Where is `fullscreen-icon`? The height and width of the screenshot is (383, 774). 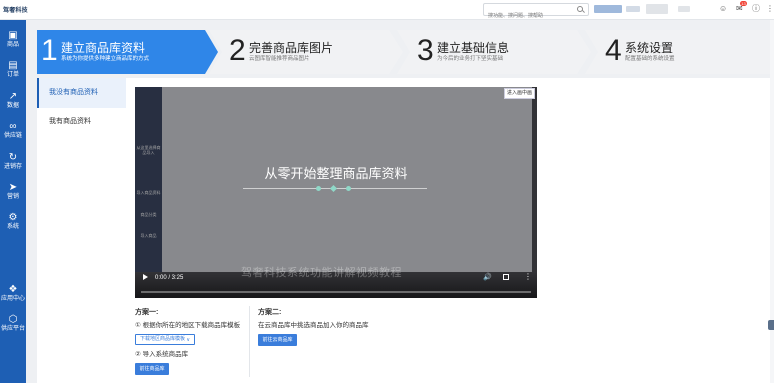
fullscreen-icon is located at coordinates (506, 277).